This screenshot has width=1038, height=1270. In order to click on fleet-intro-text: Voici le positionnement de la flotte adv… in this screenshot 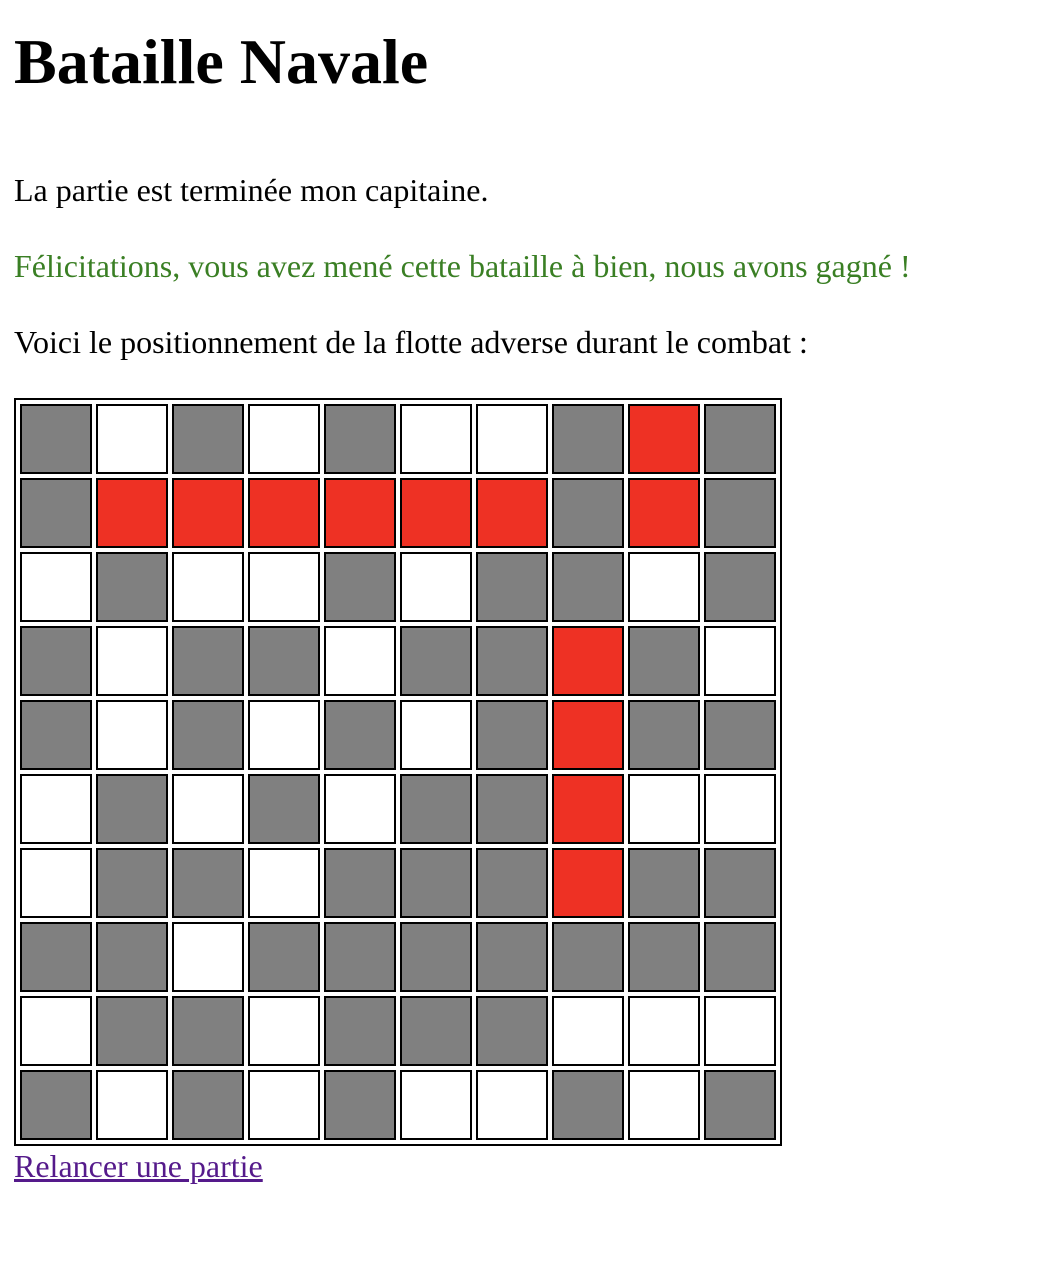, I will do `click(411, 342)`.